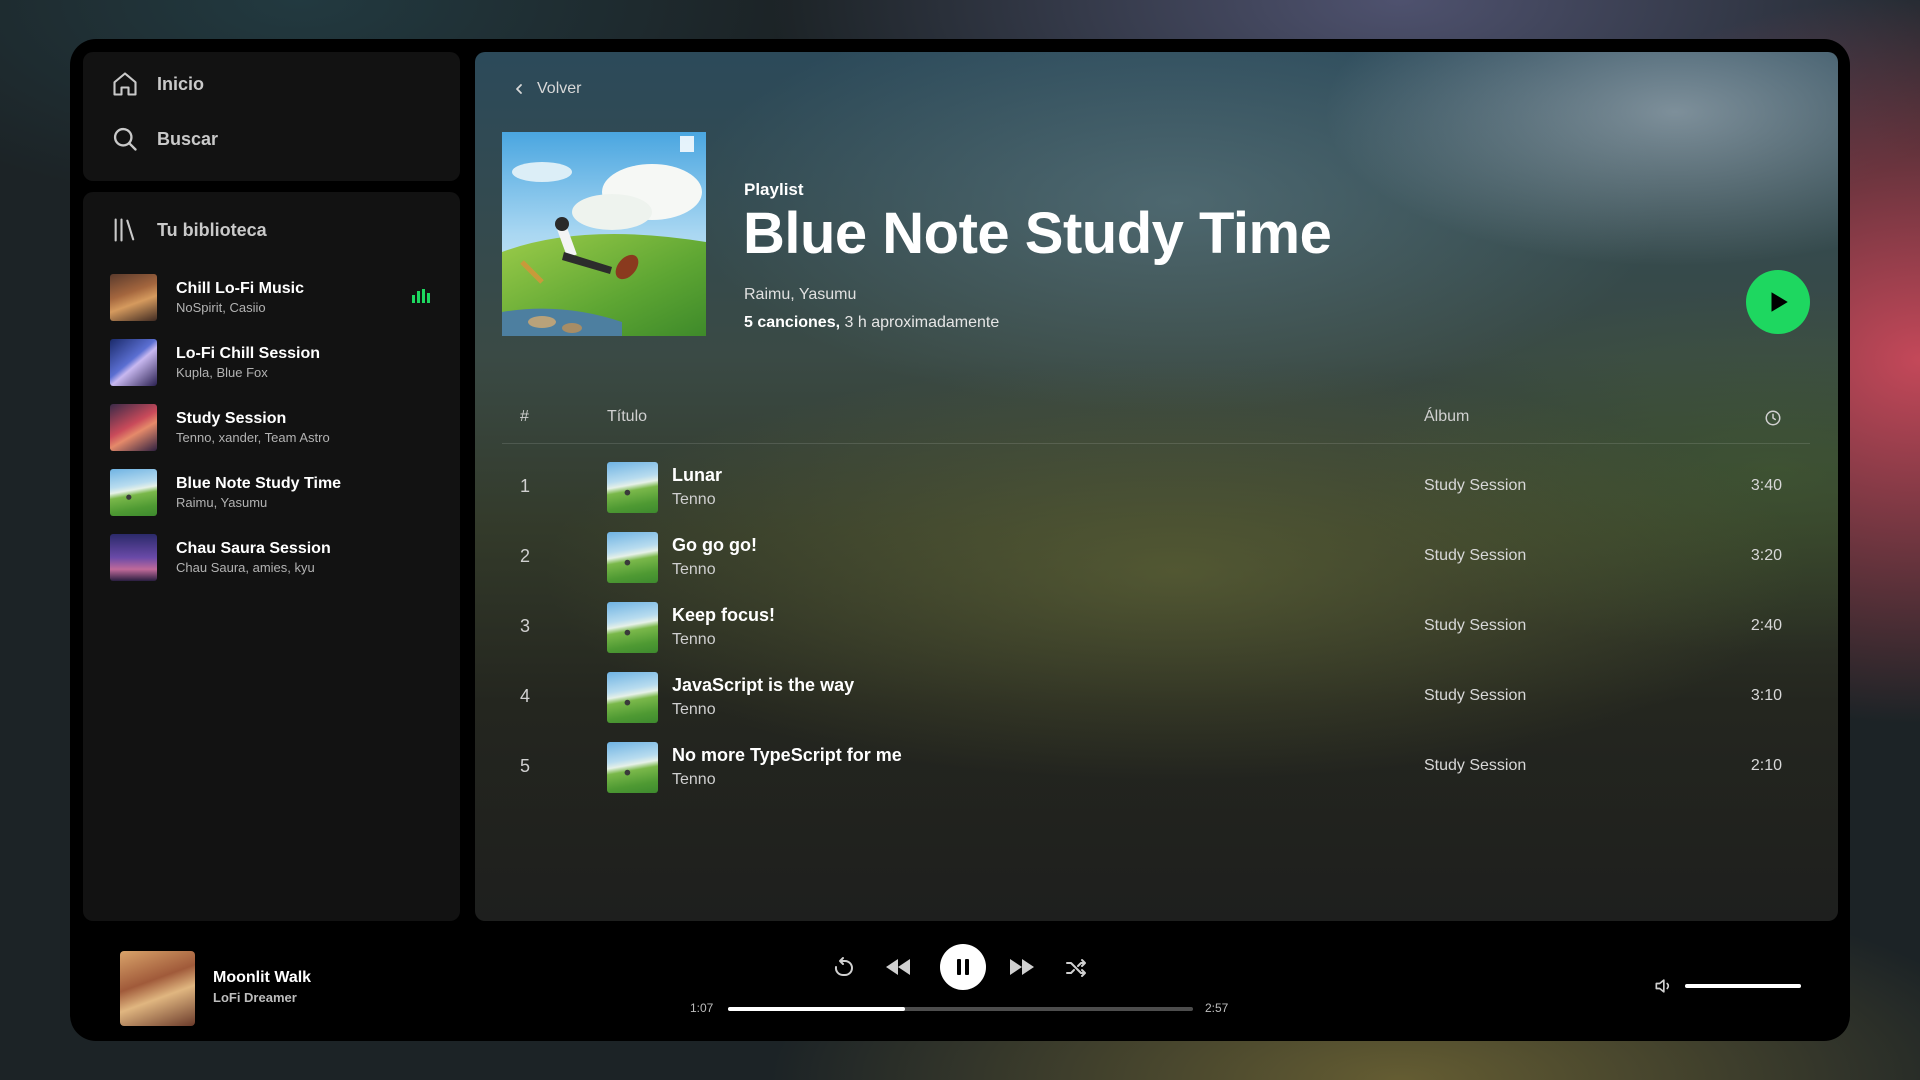  Describe the element at coordinates (627, 416) in the screenshot. I see `column-title: Título` at that location.